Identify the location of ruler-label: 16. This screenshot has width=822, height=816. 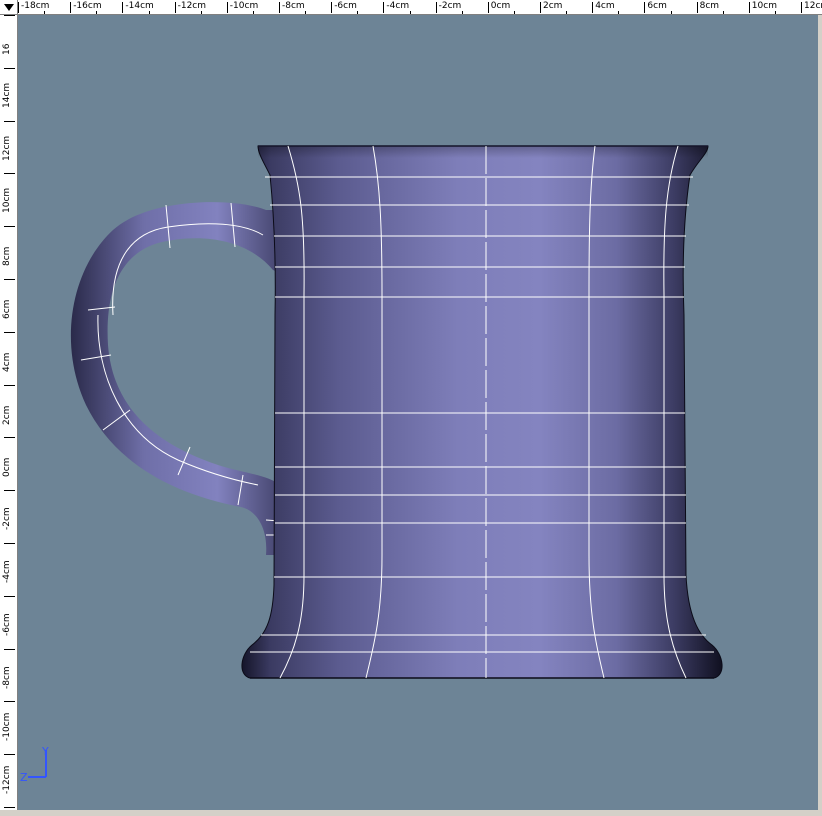
(7, 49).